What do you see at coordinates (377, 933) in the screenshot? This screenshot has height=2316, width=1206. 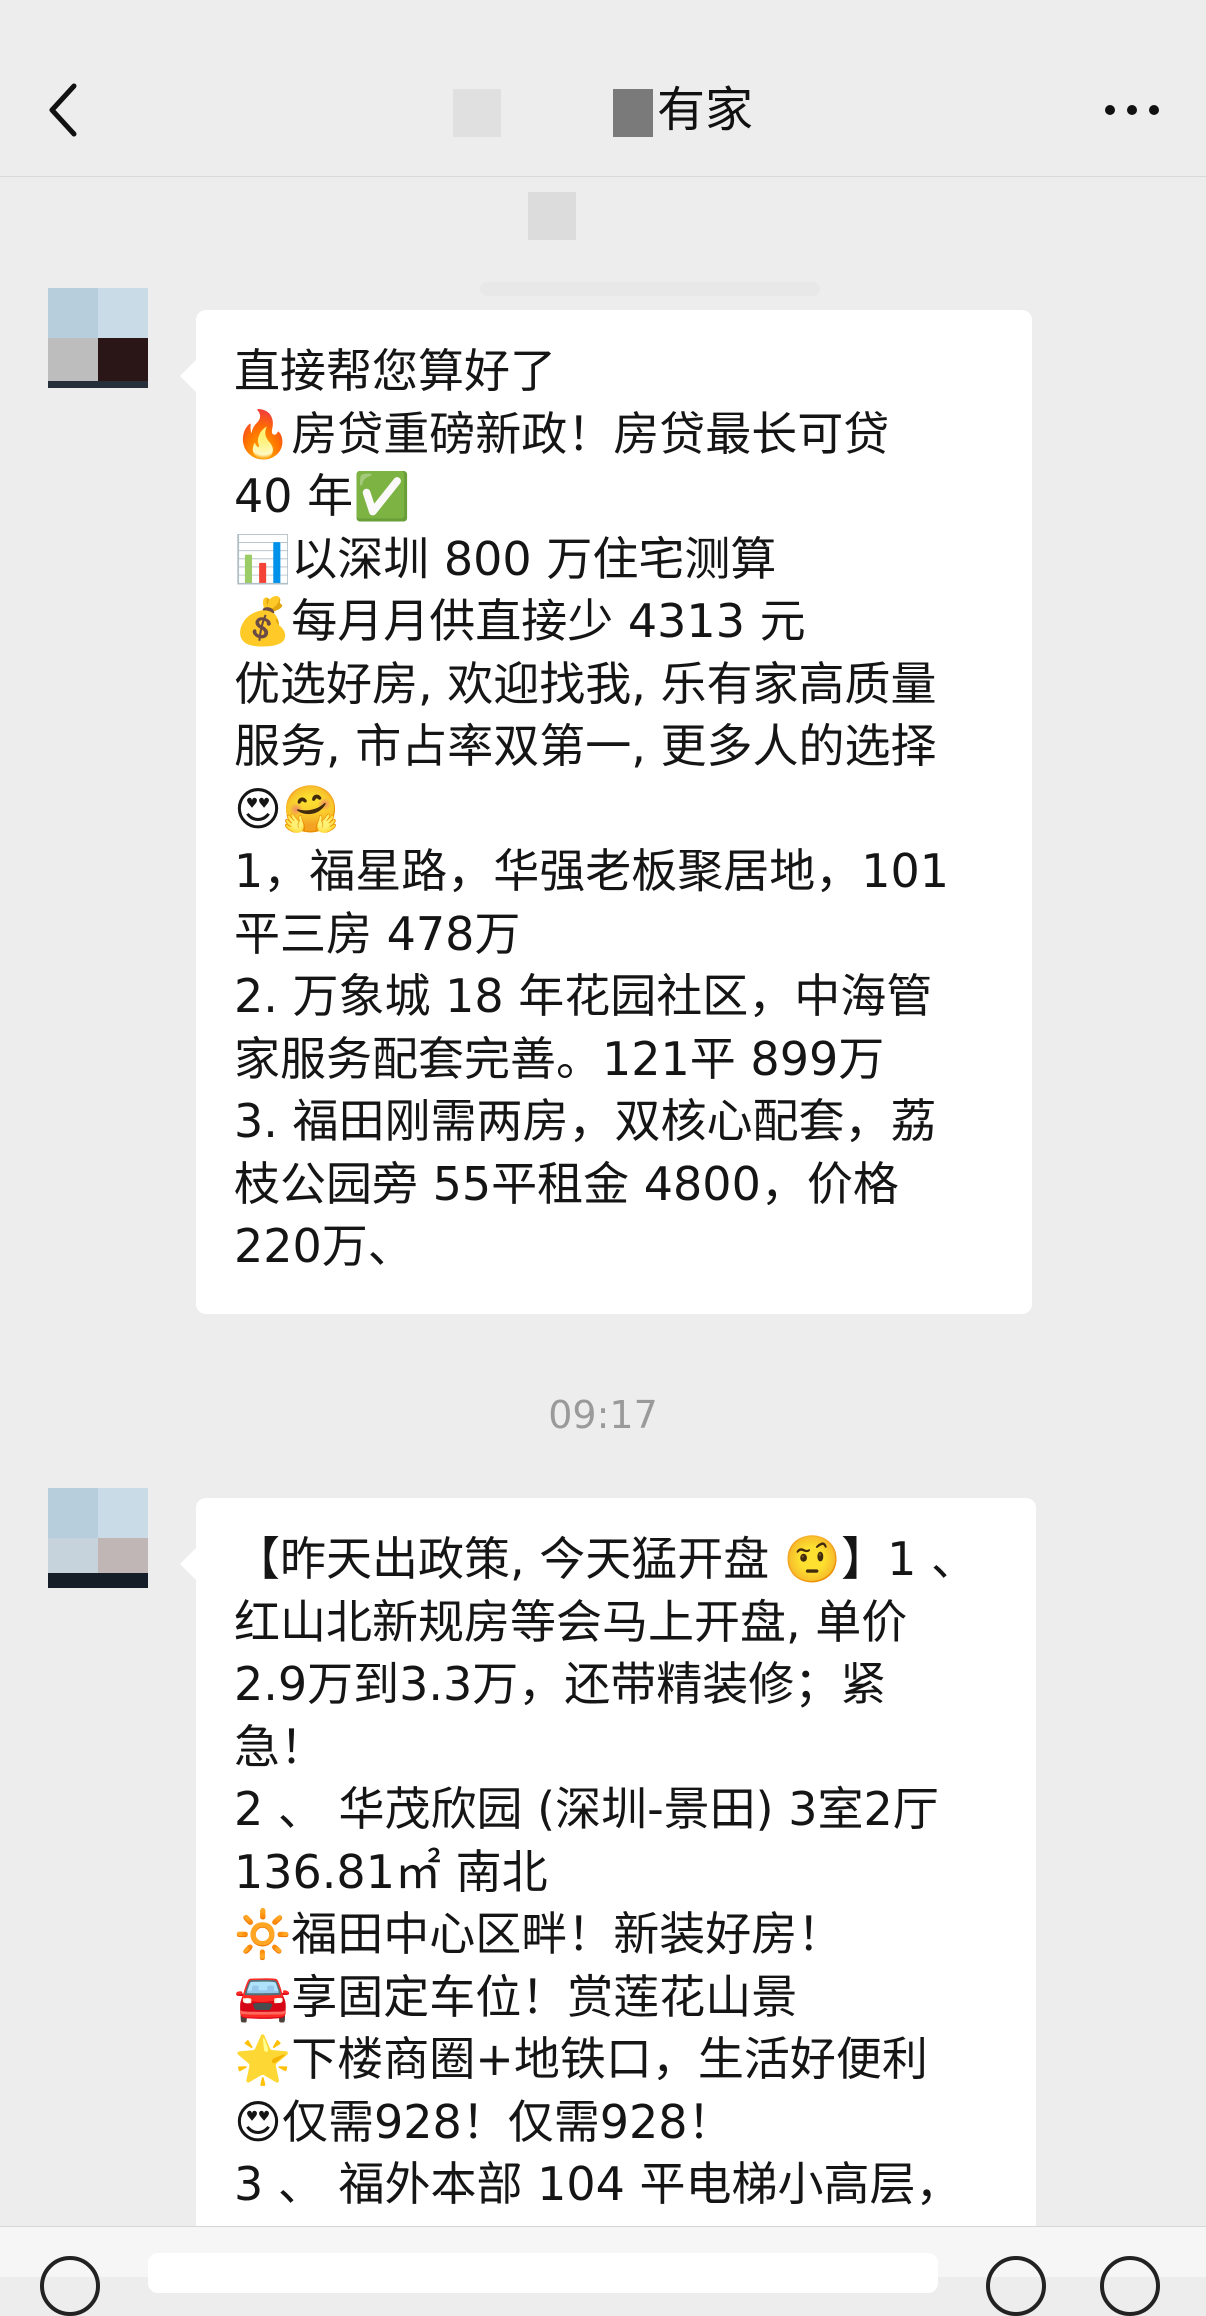 I see `message-line: 平三房 478万` at bounding box center [377, 933].